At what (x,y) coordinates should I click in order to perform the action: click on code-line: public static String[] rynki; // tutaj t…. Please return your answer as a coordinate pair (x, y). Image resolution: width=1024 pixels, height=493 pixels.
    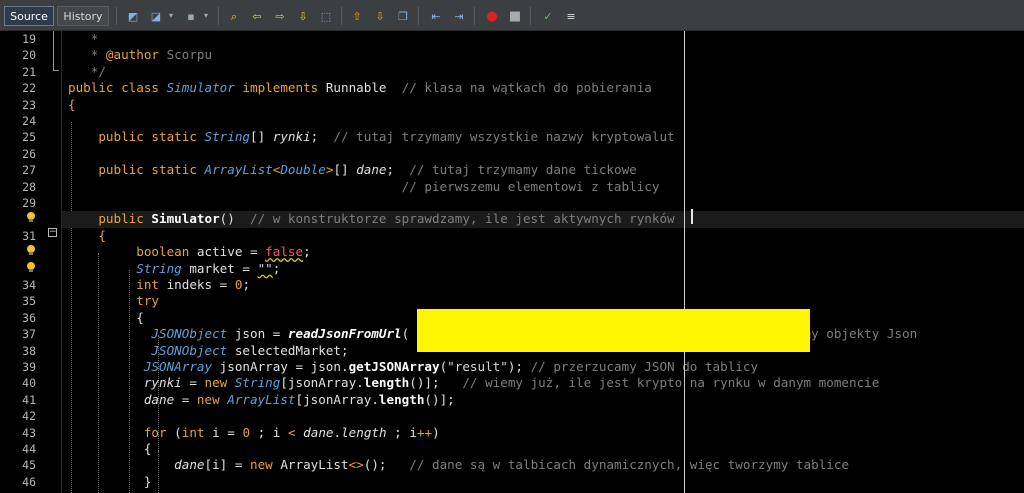
    Looking at the image, I should click on (371, 137).